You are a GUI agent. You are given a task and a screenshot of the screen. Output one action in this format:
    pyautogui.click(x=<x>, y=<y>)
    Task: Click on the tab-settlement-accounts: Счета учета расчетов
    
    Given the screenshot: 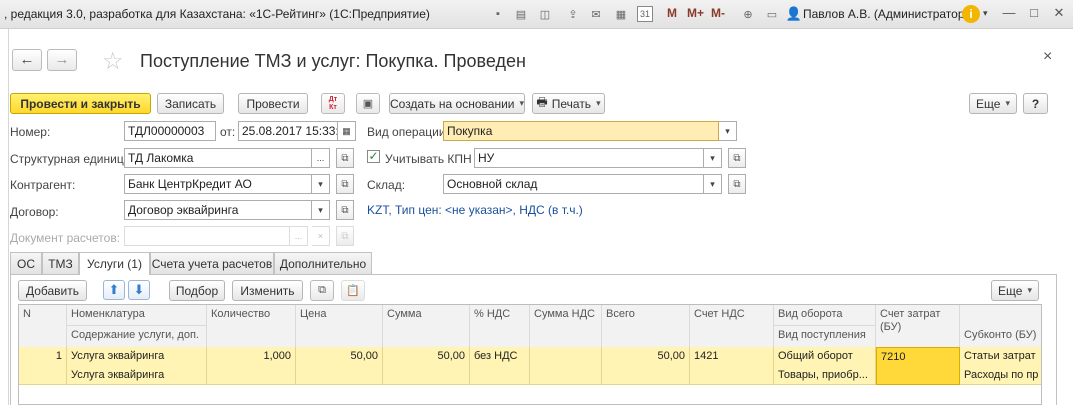 What is the action you would take?
    pyautogui.click(x=212, y=263)
    